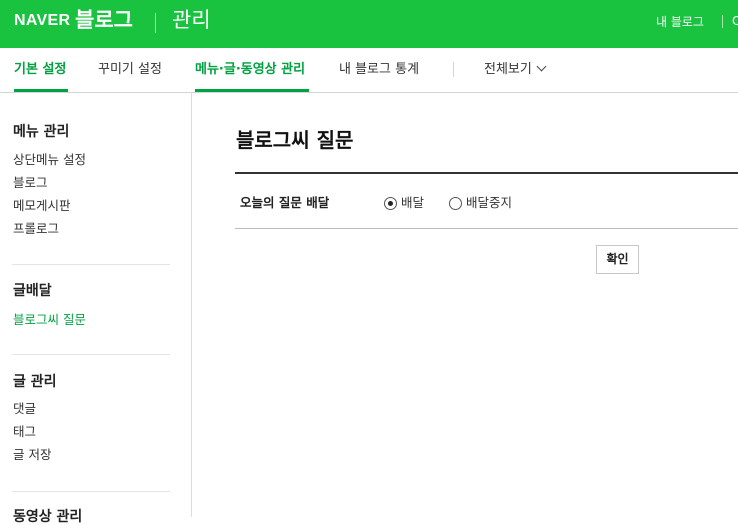 The height and width of the screenshot is (525, 738). What do you see at coordinates (369, 24) in the screenshot?
I see `top-header-bar: NAVER 블로그 관리 내 블로그 O` at bounding box center [369, 24].